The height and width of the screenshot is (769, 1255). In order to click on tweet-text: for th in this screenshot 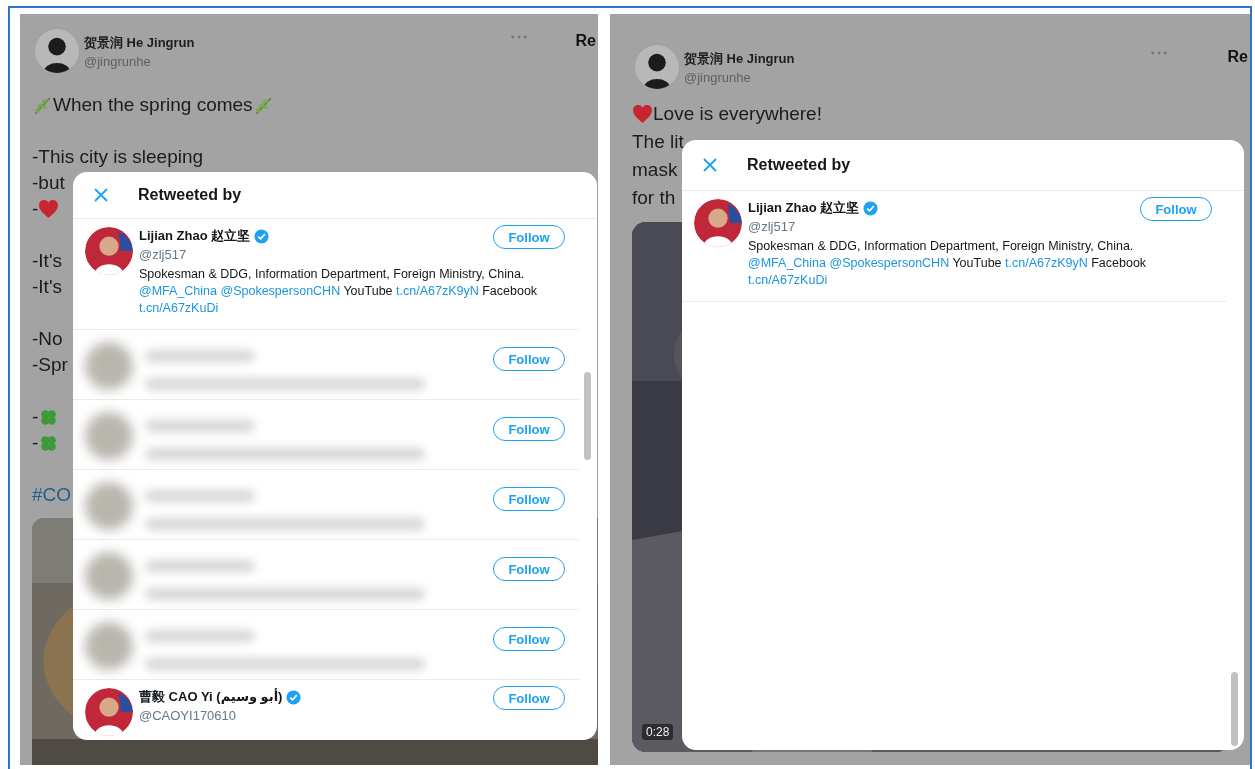, I will do `click(654, 198)`.